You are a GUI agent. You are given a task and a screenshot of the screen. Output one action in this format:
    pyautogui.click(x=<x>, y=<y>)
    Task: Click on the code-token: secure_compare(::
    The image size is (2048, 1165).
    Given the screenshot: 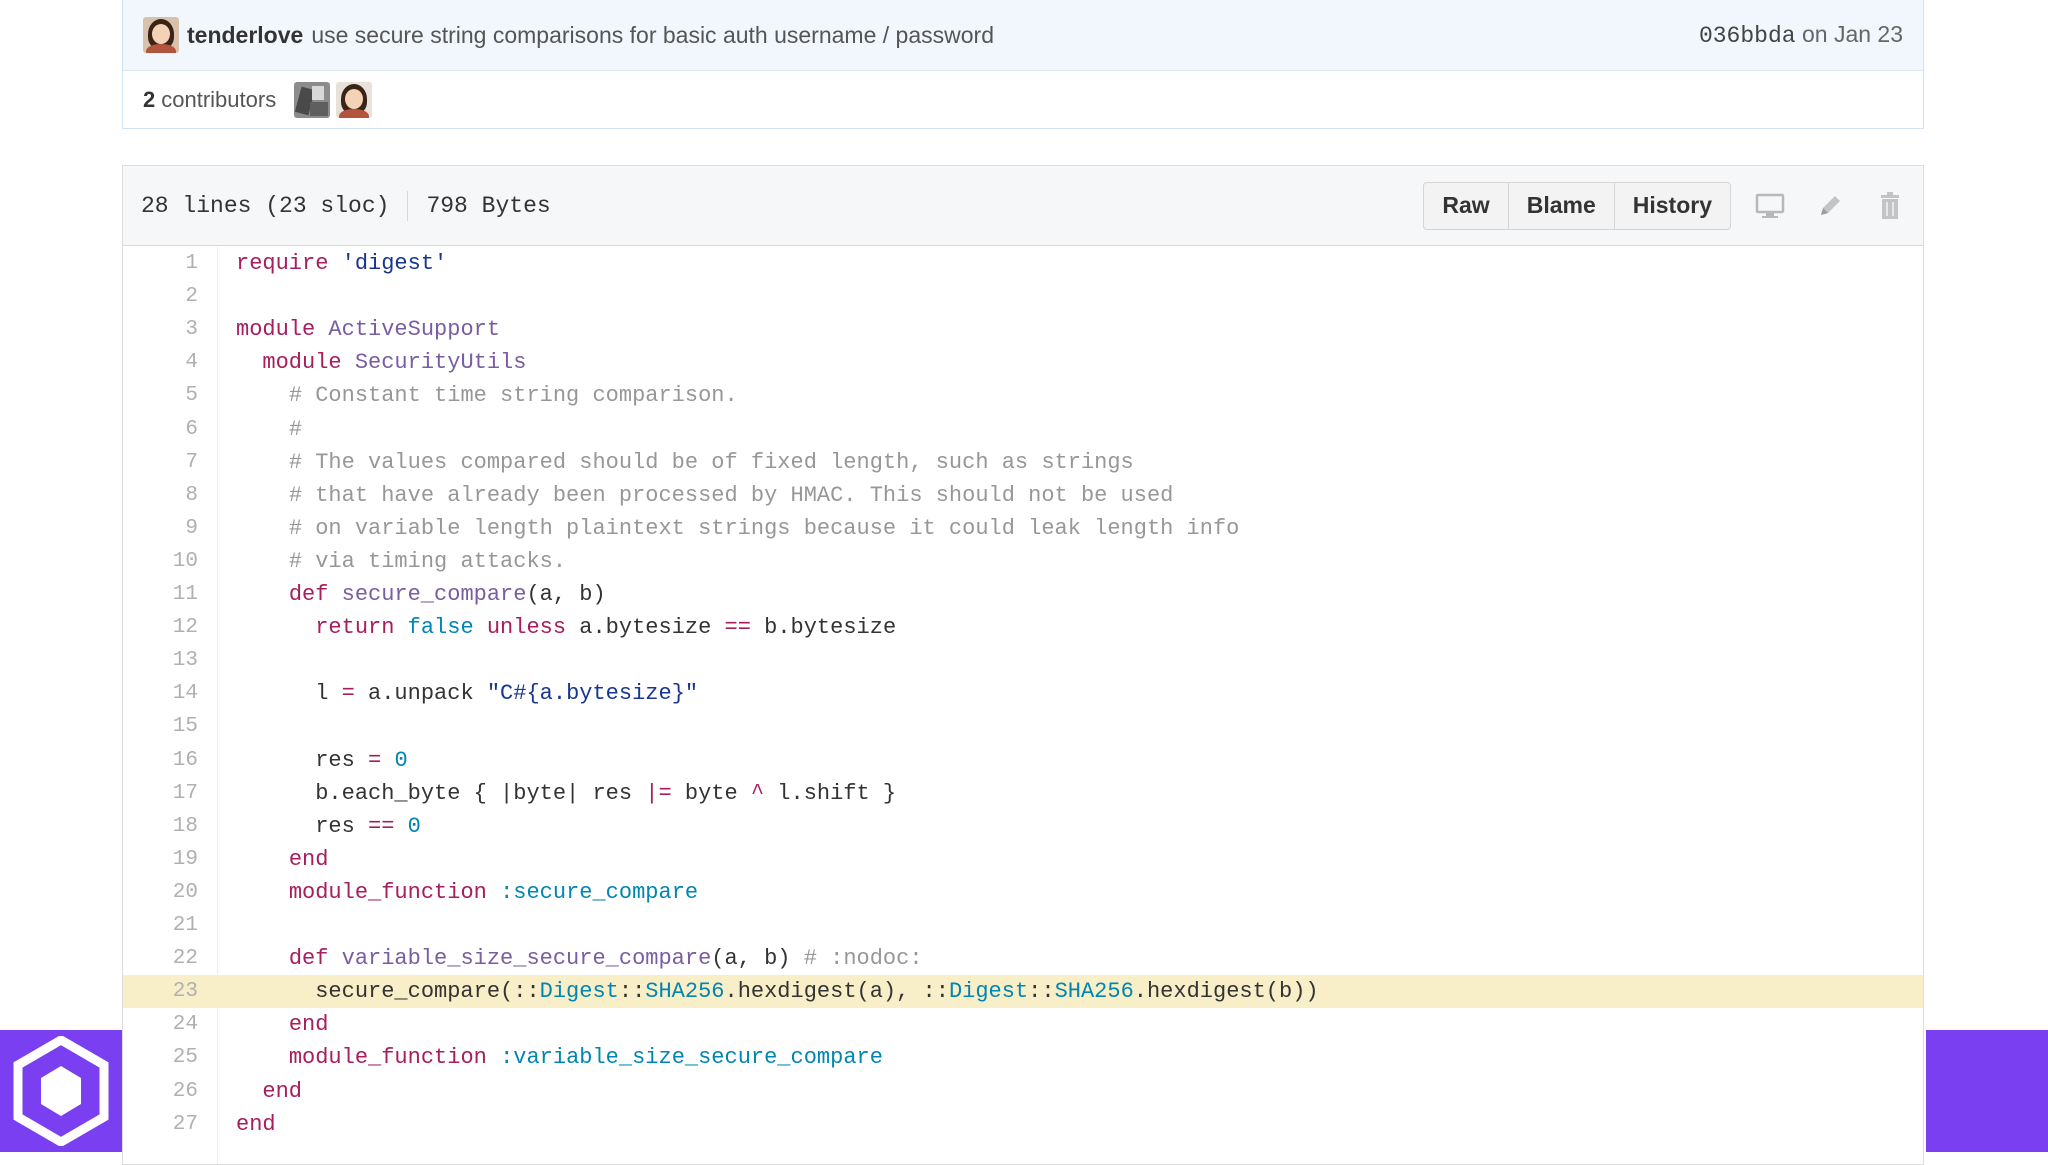 What is the action you would take?
    pyautogui.click(x=388, y=992)
    